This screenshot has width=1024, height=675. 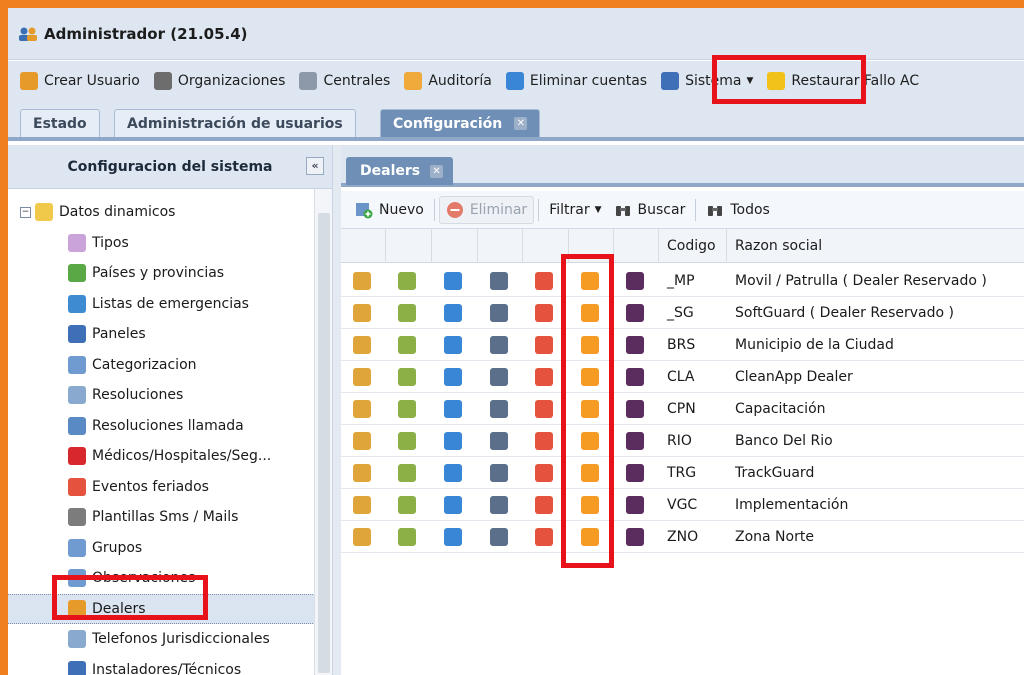 I want to click on tree-item-grupos: Grupos, so click(x=161, y=548).